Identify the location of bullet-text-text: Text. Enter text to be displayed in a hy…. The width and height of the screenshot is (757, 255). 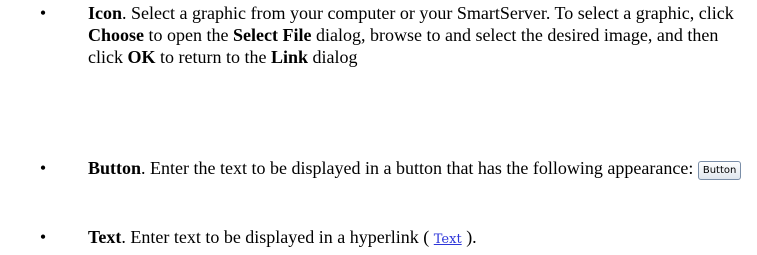
(418, 238).